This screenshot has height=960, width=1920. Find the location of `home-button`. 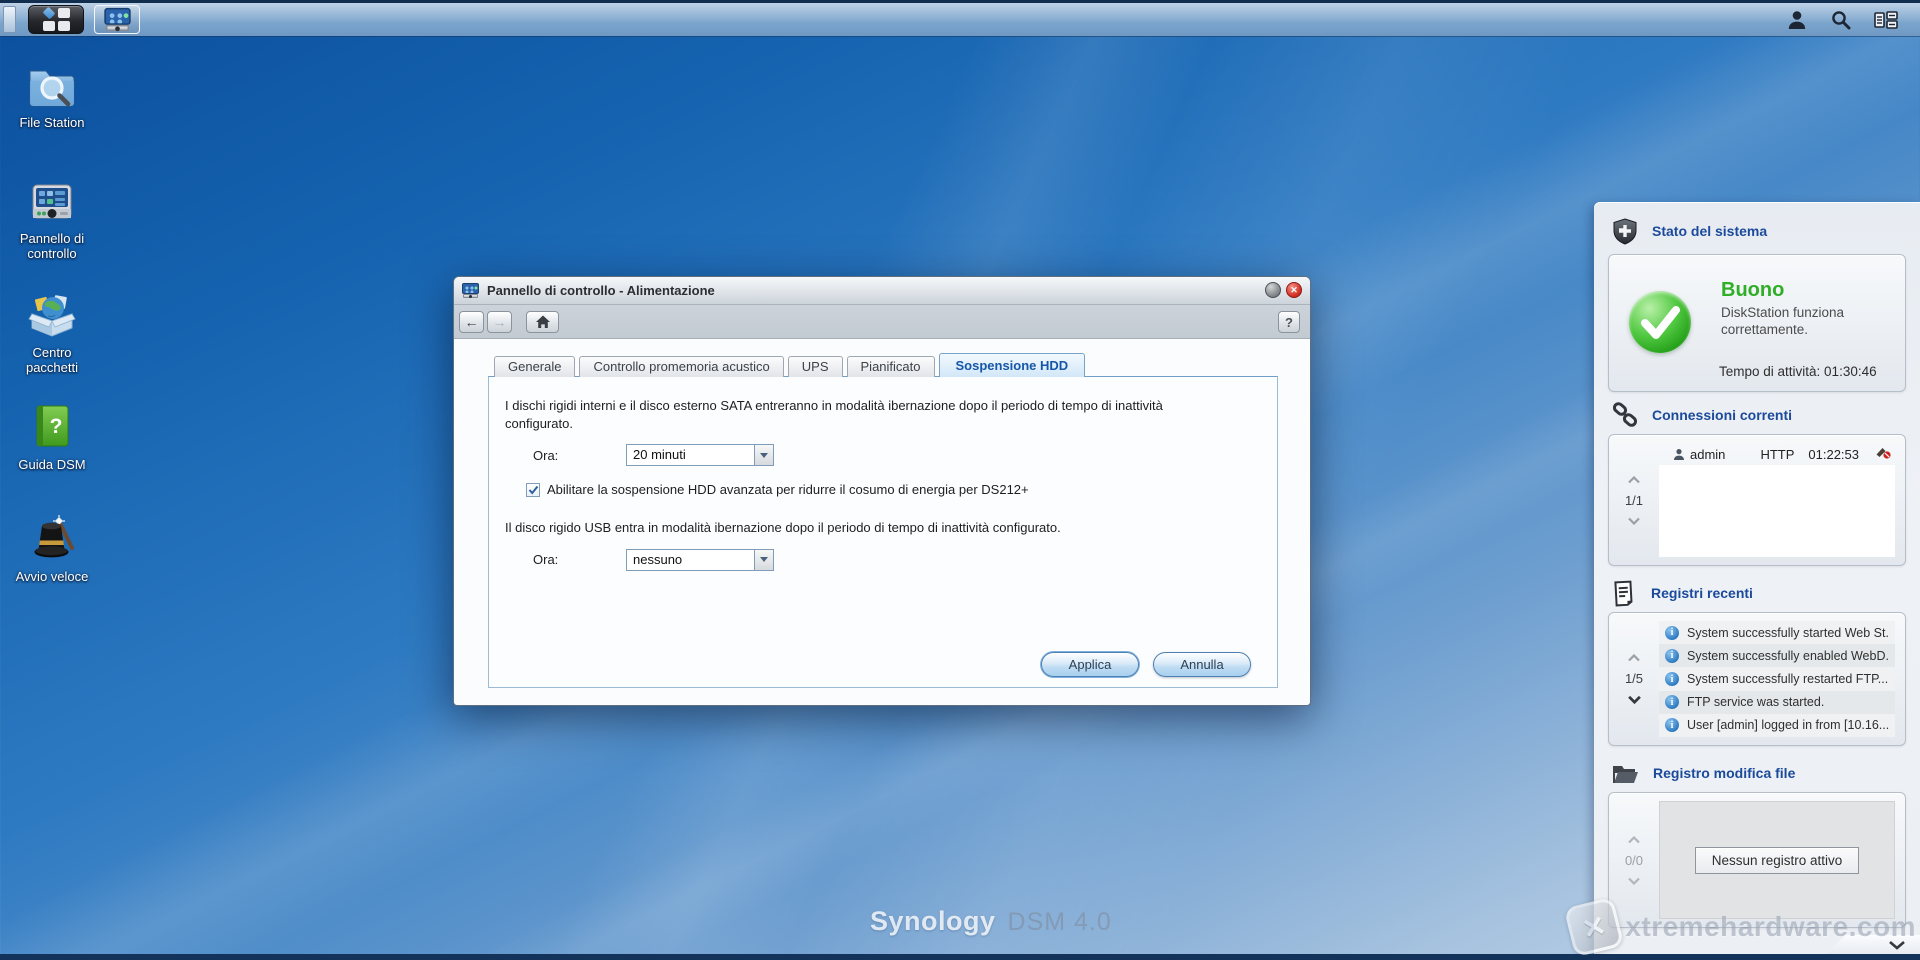

home-button is located at coordinates (542, 321).